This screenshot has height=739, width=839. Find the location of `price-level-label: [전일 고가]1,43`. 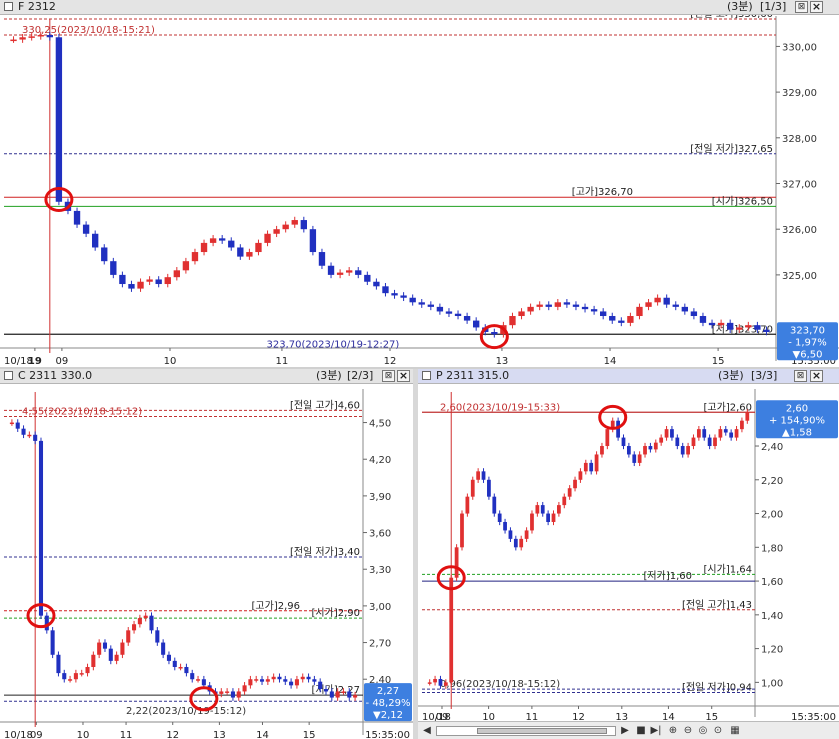

price-level-label: [전일 고가]1,43 is located at coordinates (717, 605).